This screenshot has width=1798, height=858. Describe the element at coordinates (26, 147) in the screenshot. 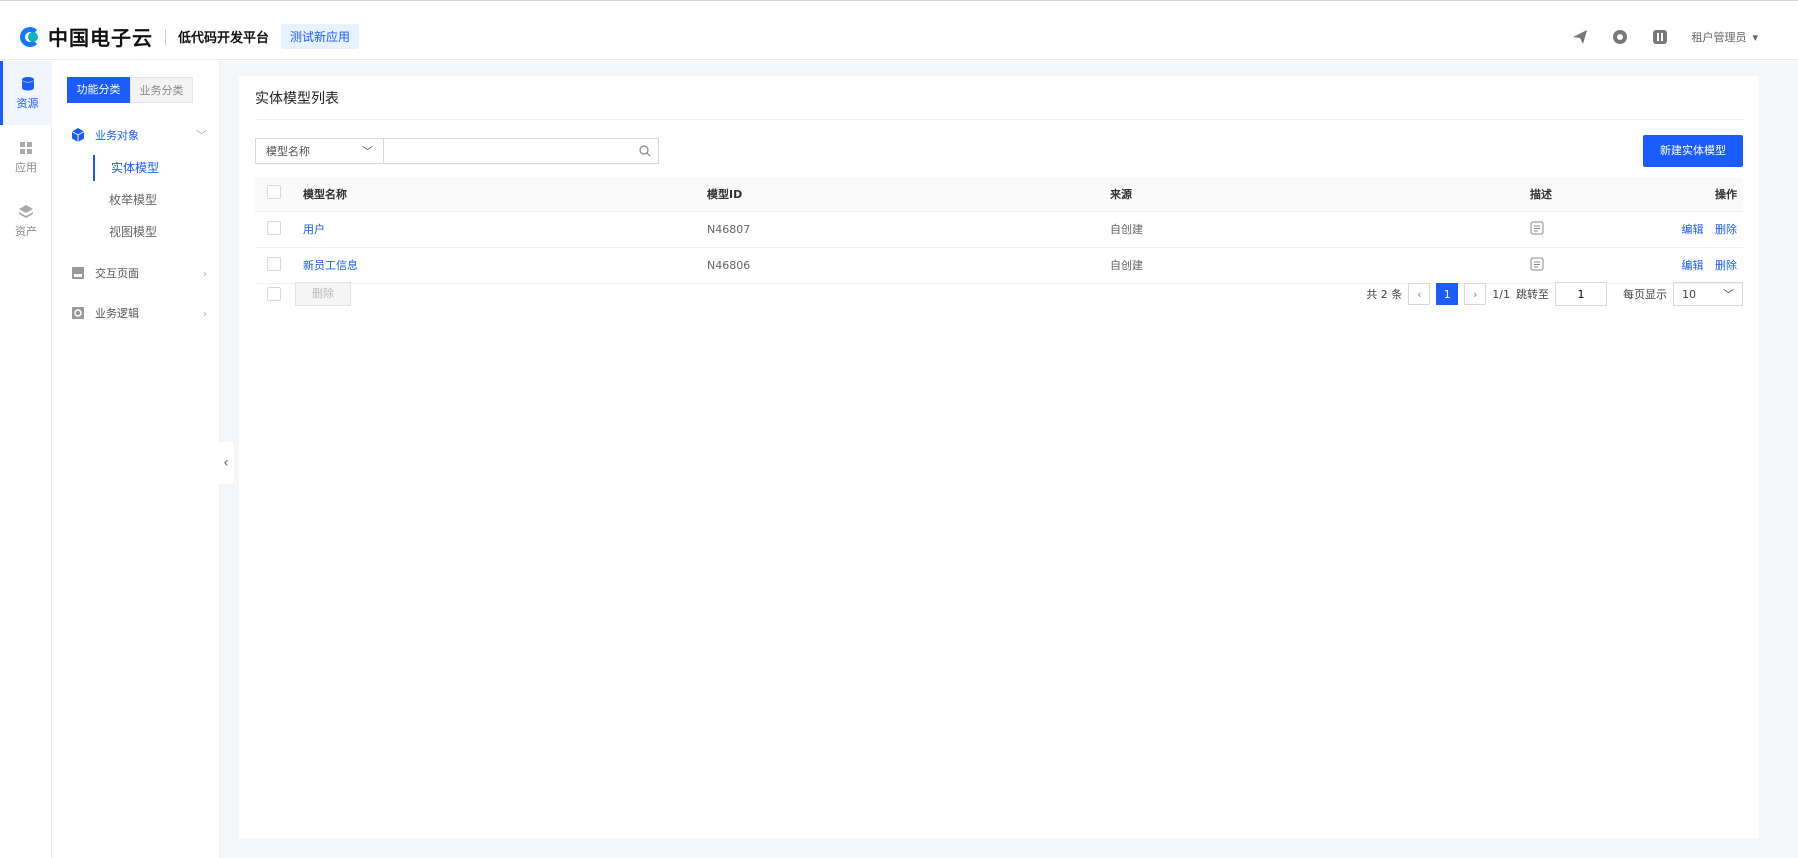

I see `grid-icon` at that location.